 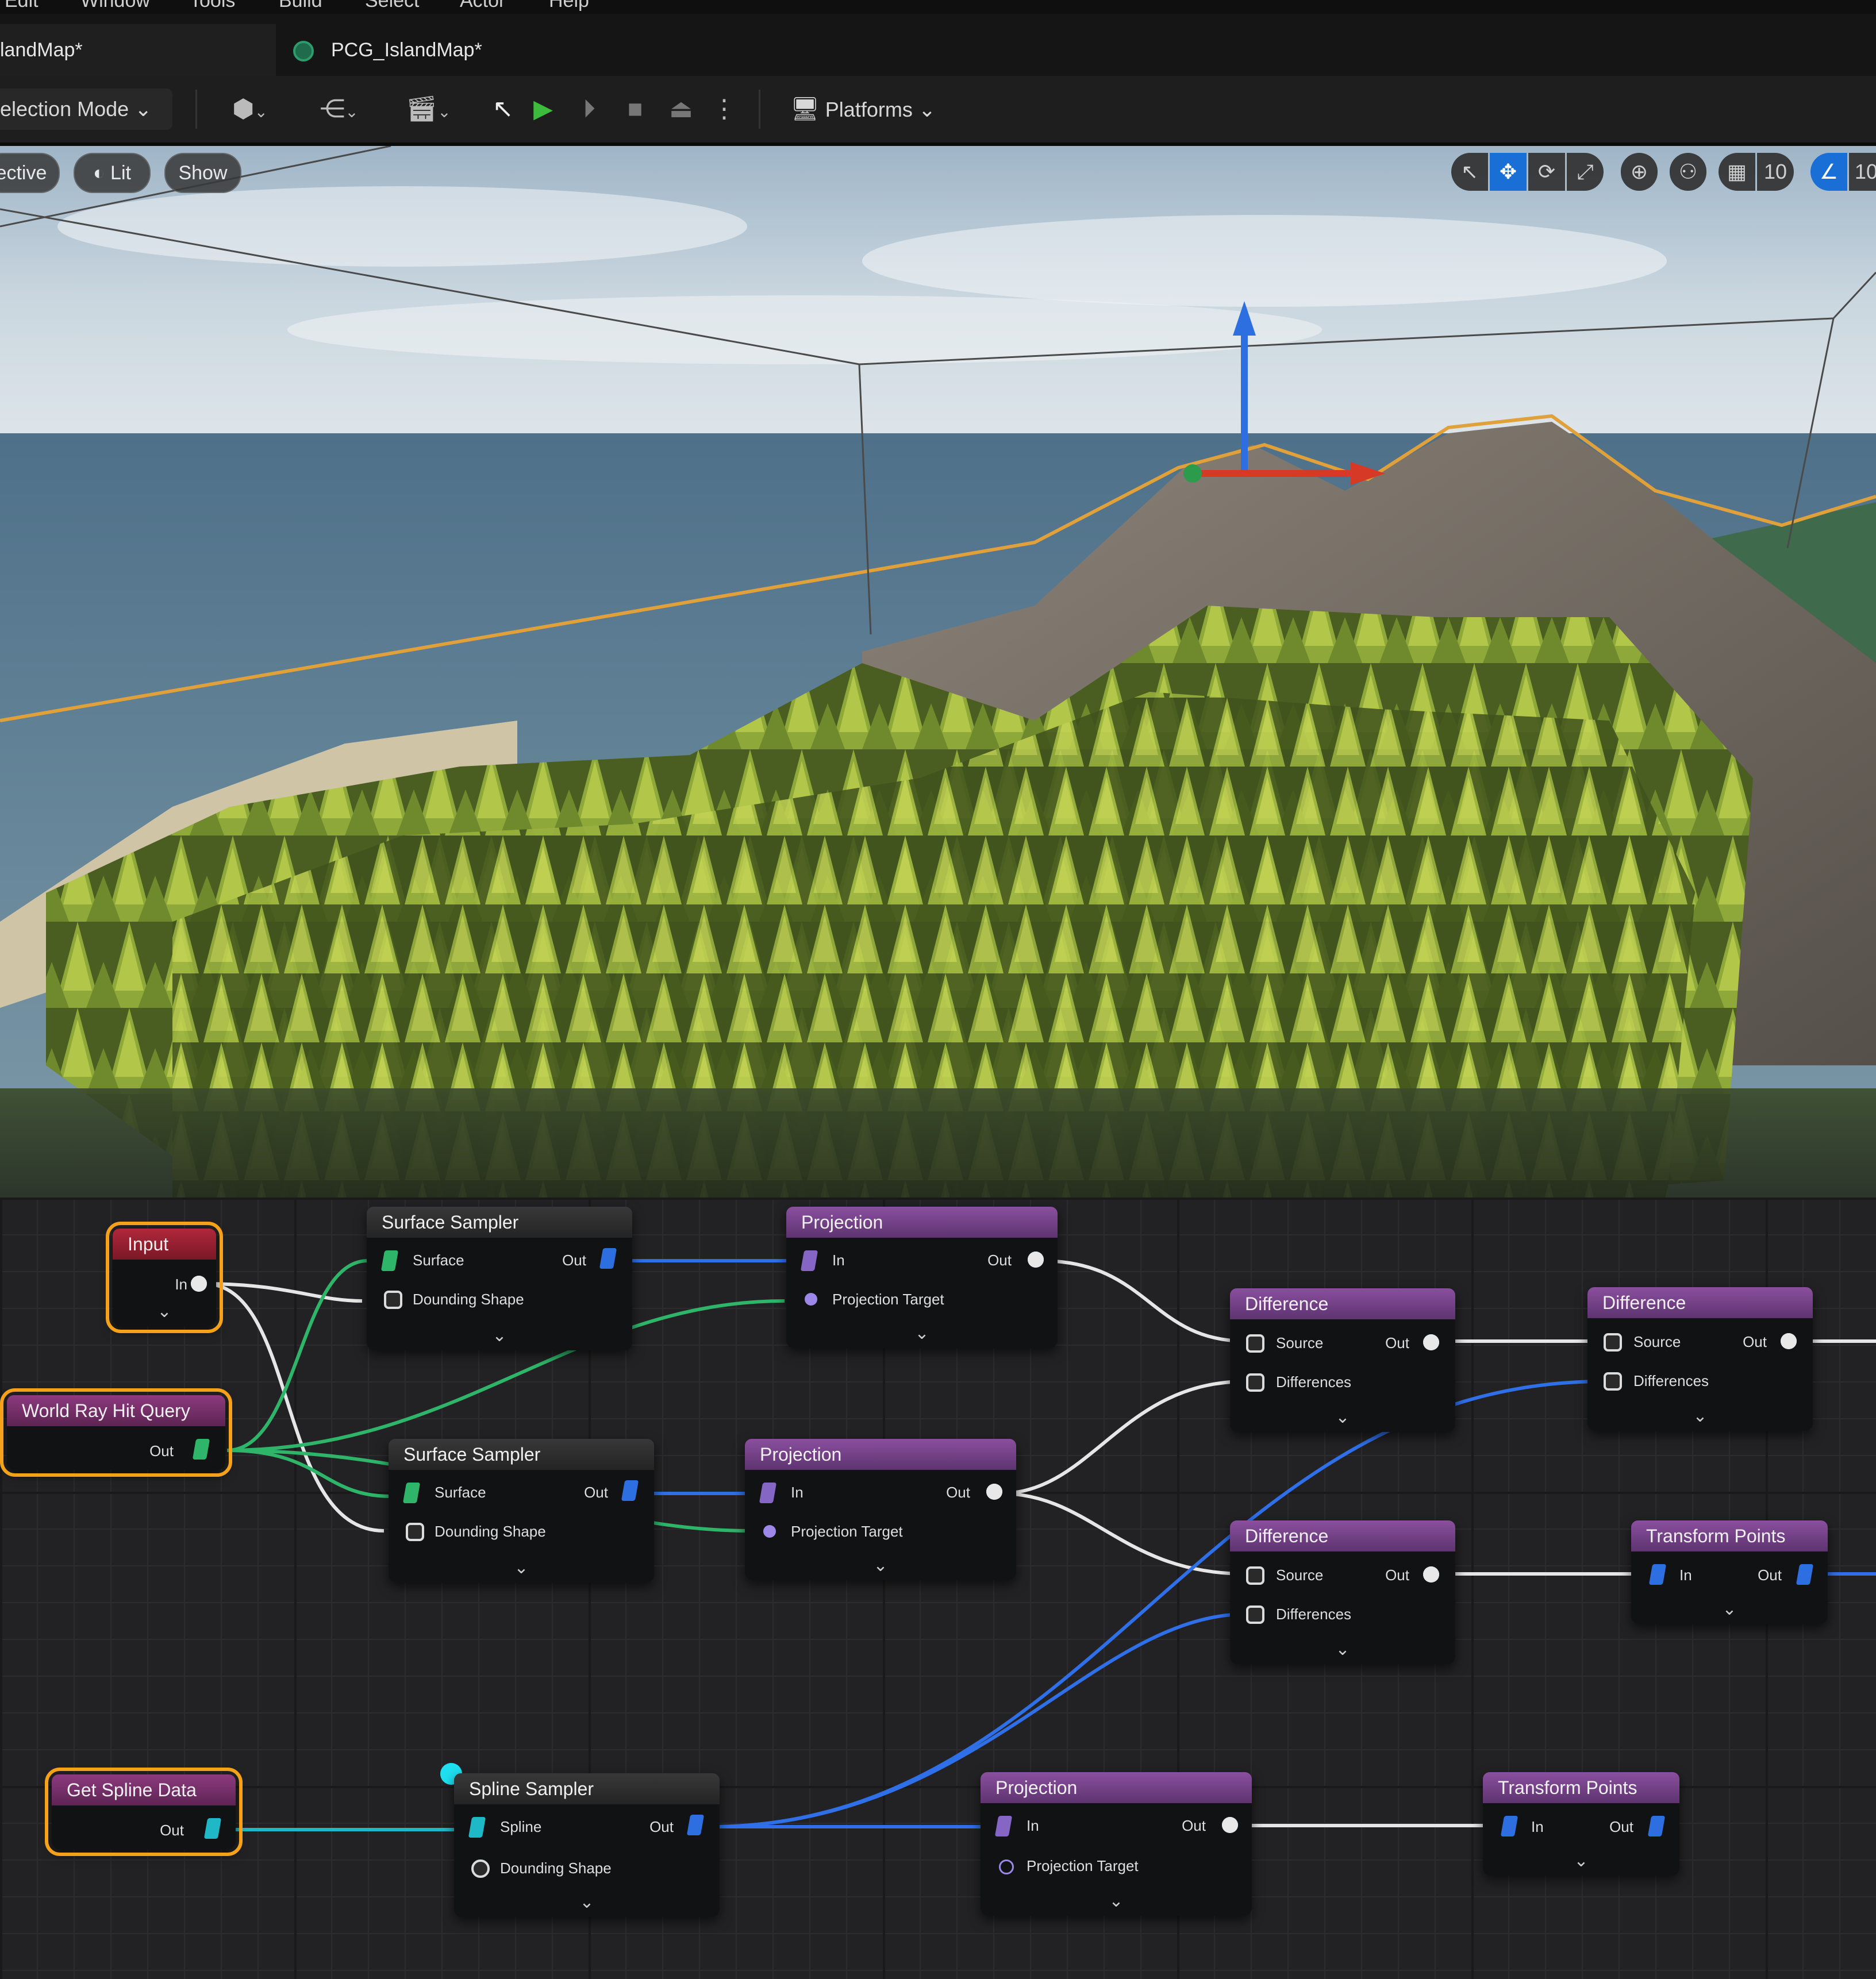 What do you see at coordinates (1775, 172) in the screenshot?
I see `grid-snap-value: 10` at bounding box center [1775, 172].